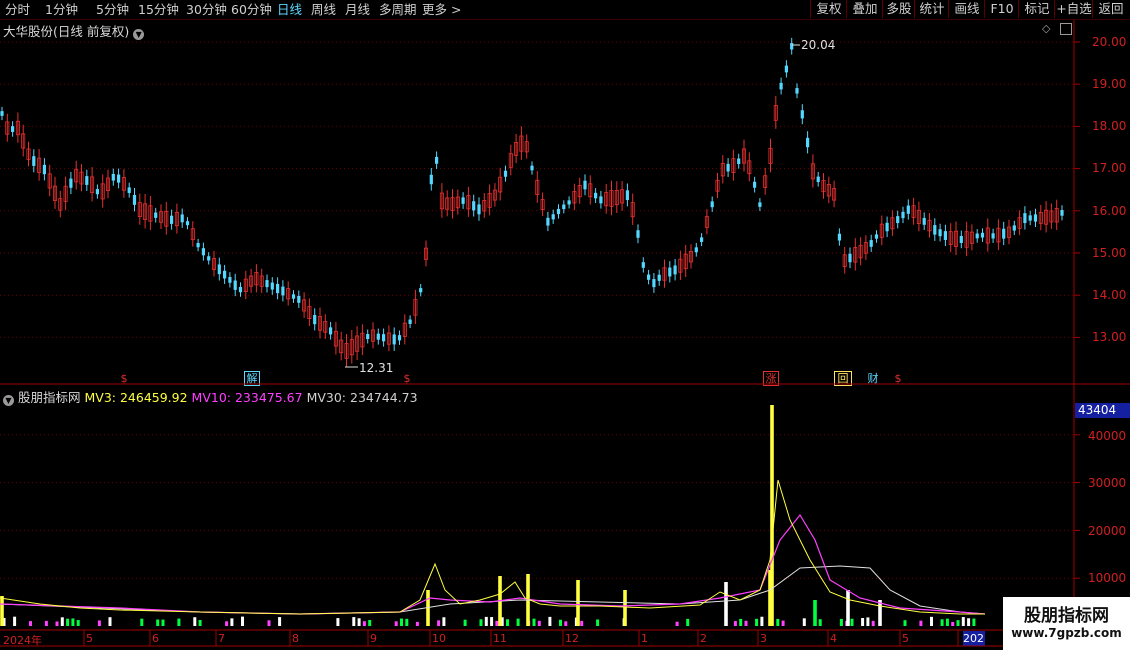  Describe the element at coordinates (493, 590) in the screenshot. I see `mv30-line` at that location.